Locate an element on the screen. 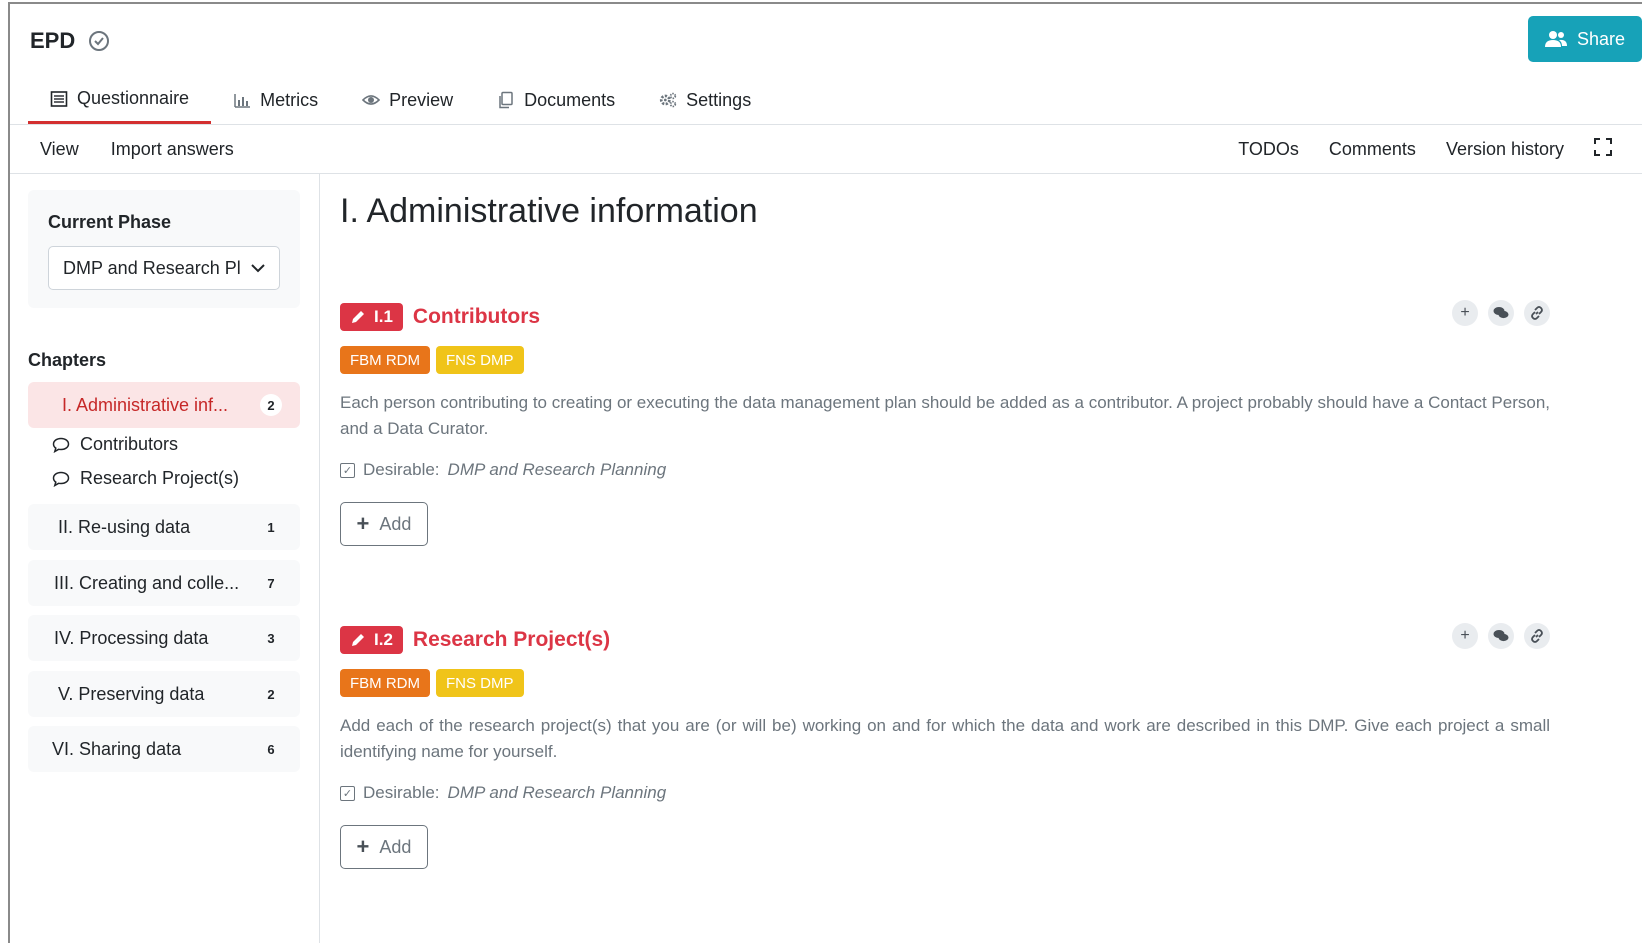  comments-button: Comments is located at coordinates (1372, 149).